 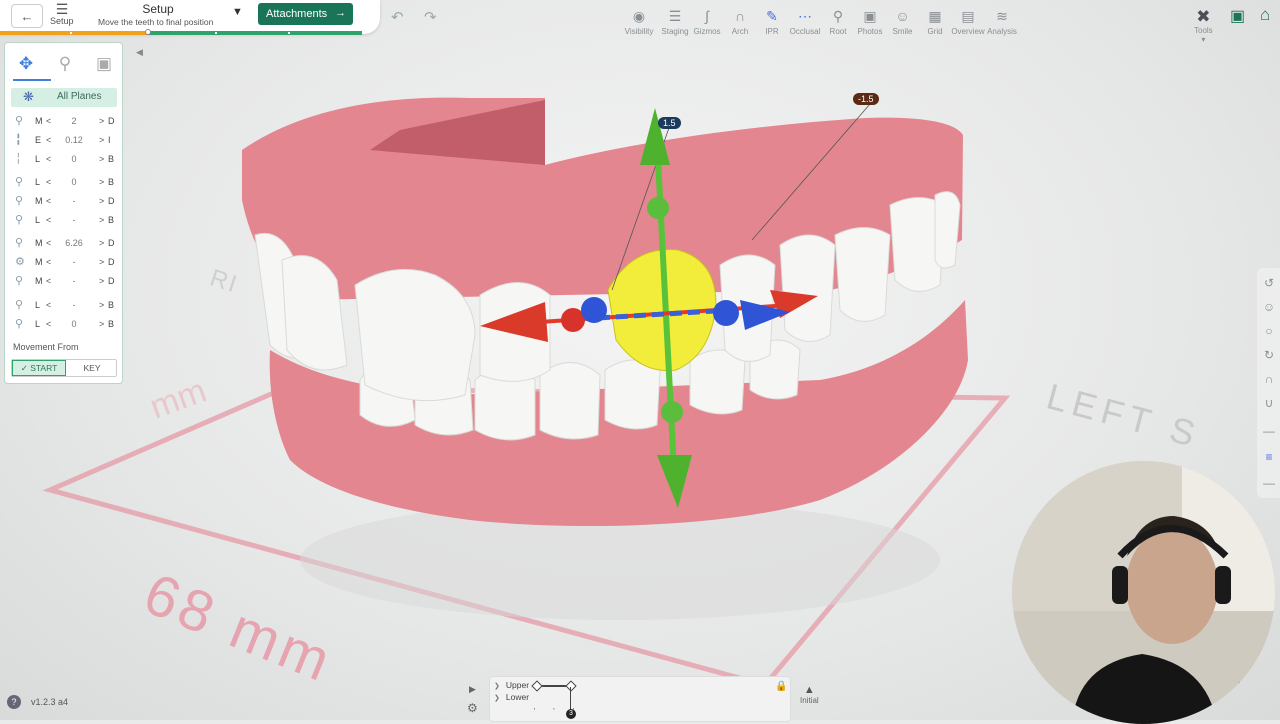 What do you see at coordinates (139, 52) in the screenshot?
I see `collapse-panel-icon: ◀` at bounding box center [139, 52].